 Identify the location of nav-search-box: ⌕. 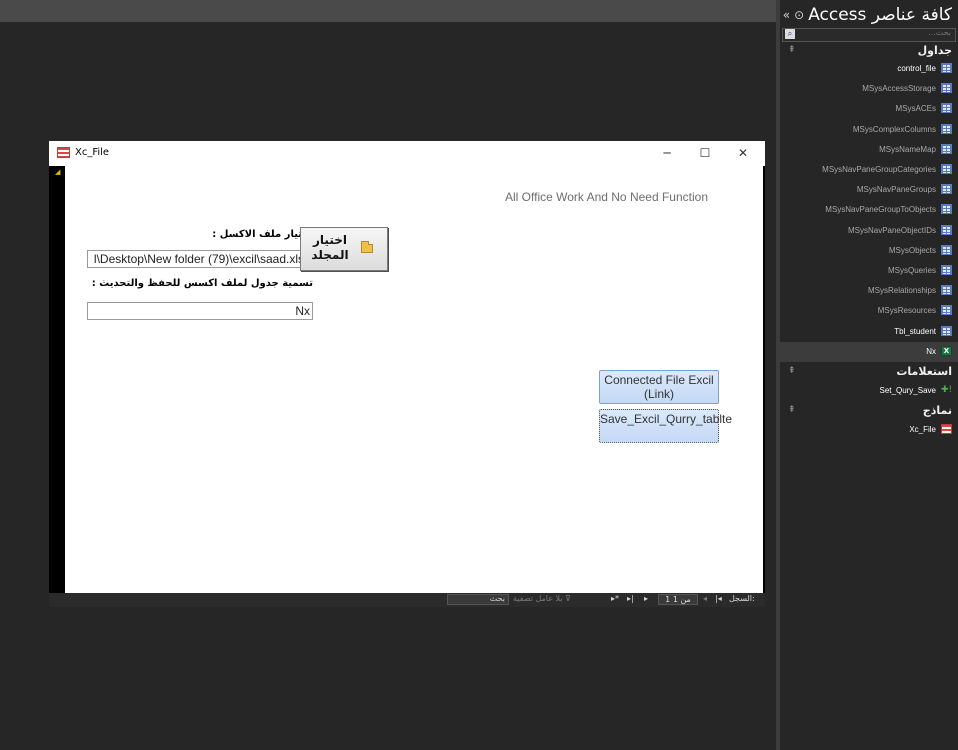
(869, 35).